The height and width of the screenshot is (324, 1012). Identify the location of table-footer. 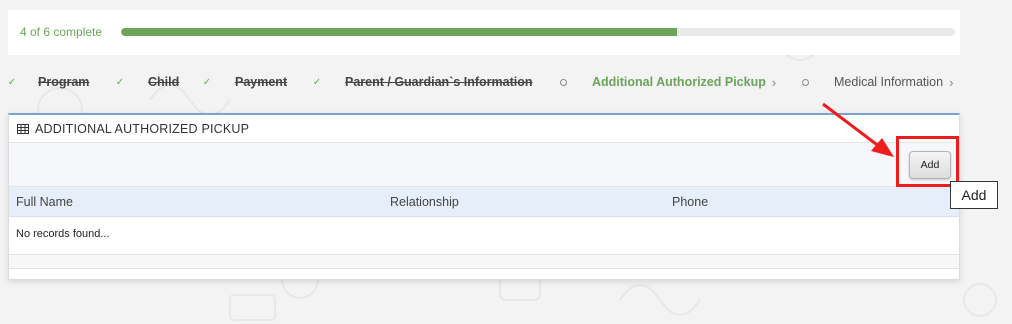
(484, 262).